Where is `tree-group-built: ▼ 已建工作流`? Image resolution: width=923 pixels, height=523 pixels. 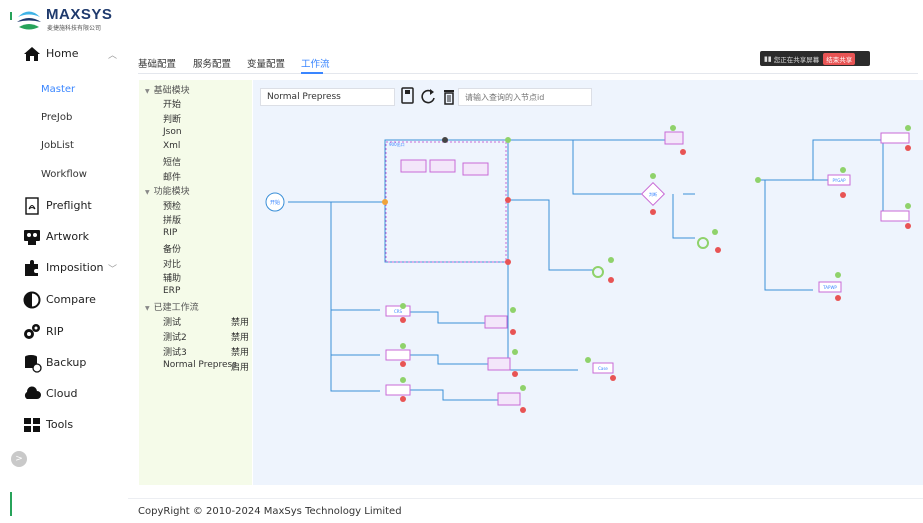
tree-group-built: ▼ 已建工作流 is located at coordinates (172, 306).